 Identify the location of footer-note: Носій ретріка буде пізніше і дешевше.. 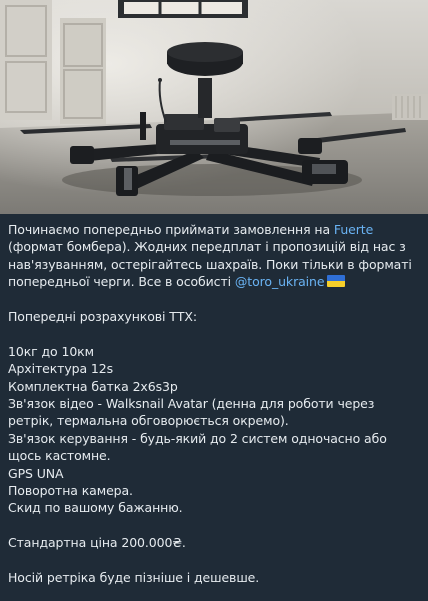
(134, 578).